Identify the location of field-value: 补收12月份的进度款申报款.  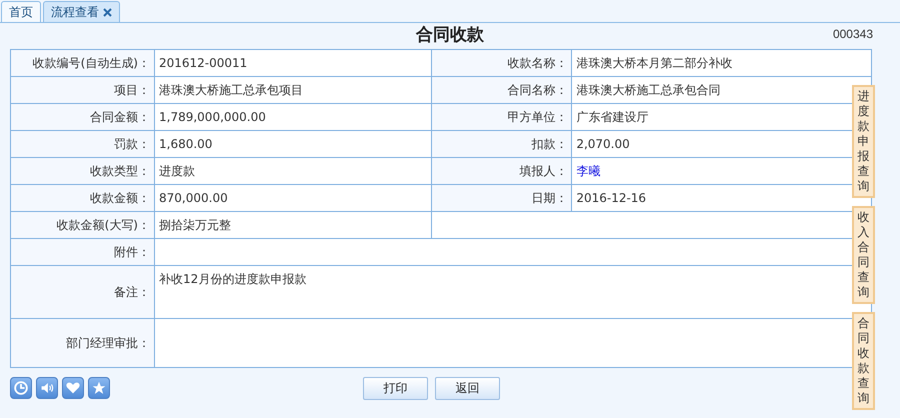
(232, 279).